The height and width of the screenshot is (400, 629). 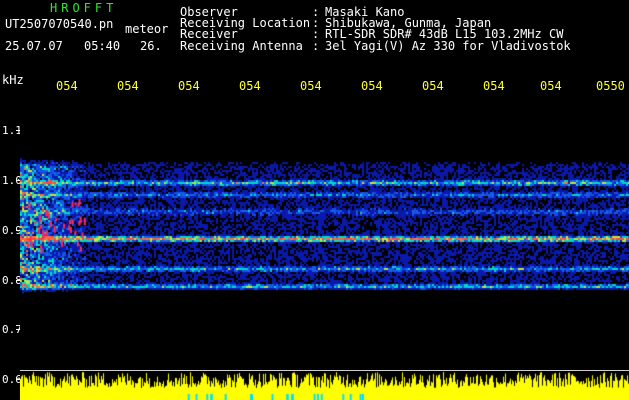 I want to click on file-time: 05:40, so click(x=102, y=46).